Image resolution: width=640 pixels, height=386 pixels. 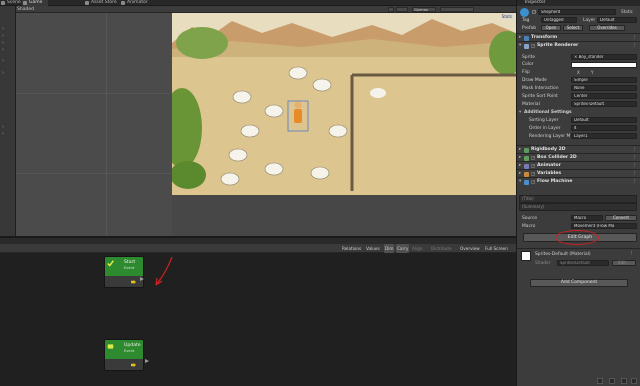 What do you see at coordinates (578, 199) in the screenshot?
I see `flow-title-field: (Title)` at bounding box center [578, 199].